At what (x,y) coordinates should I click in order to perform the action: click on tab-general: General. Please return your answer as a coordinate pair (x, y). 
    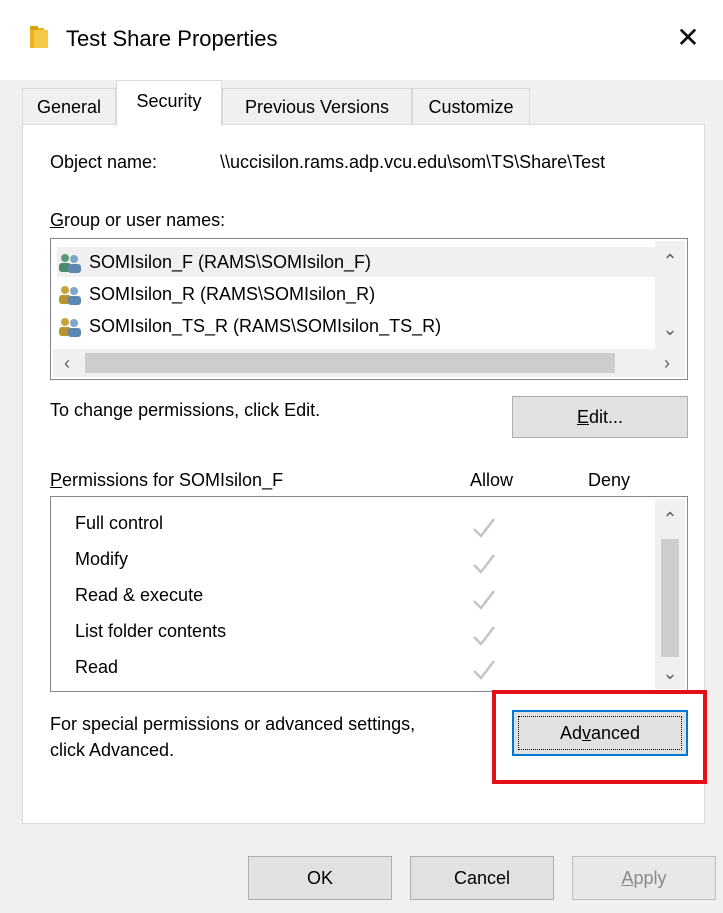
    Looking at the image, I should click on (69, 107).